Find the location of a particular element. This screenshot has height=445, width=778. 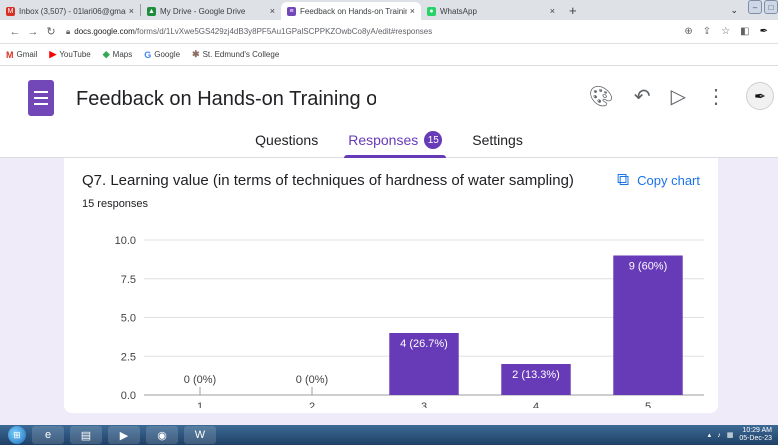

google-icon: G is located at coordinates (148, 54).